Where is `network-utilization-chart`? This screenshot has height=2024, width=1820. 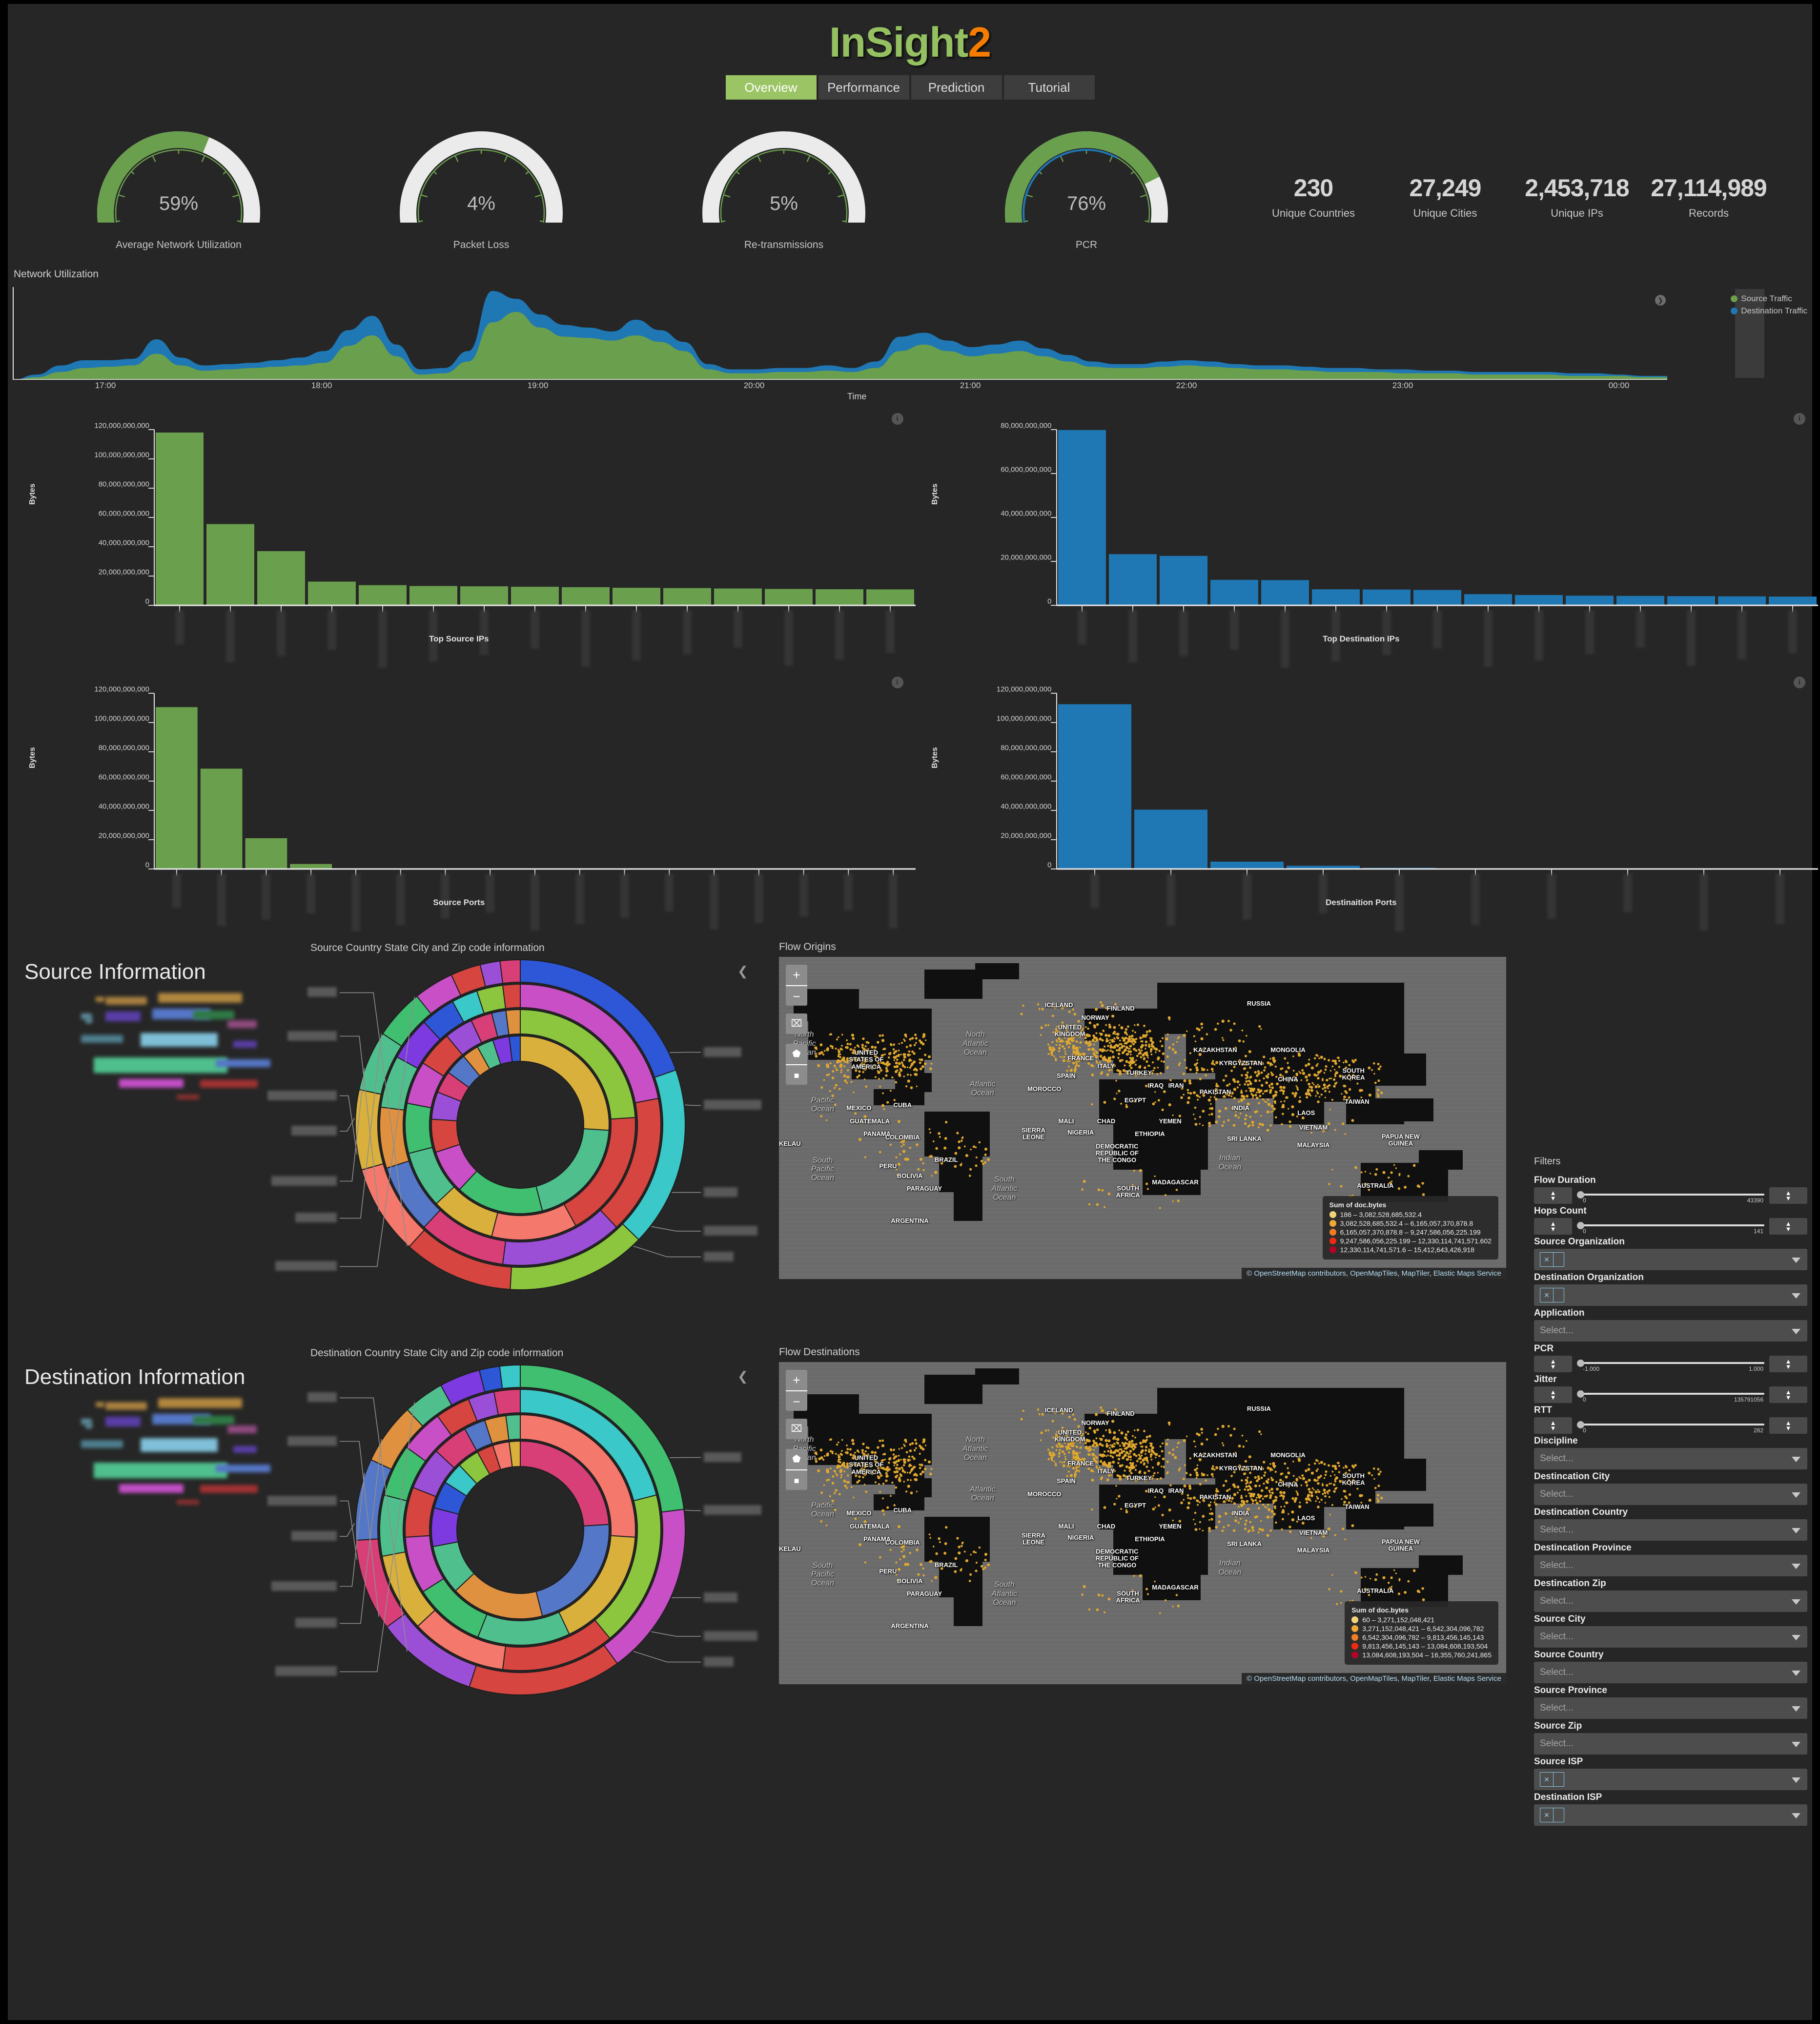 network-utilization-chart is located at coordinates (840, 333).